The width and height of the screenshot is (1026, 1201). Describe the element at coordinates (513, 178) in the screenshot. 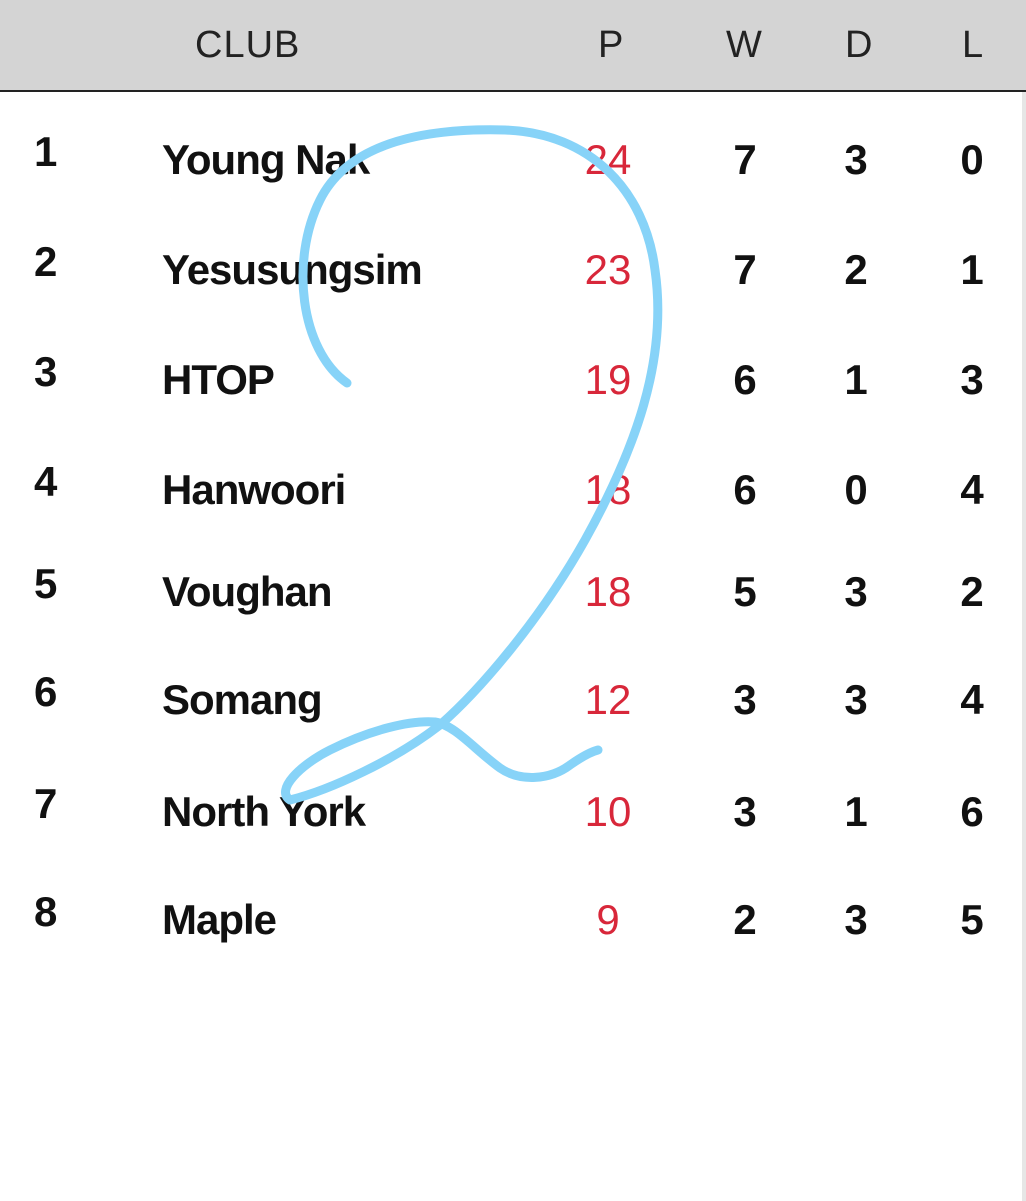

I see `table-row: 1 Young Nak 24 7 3 0` at that location.